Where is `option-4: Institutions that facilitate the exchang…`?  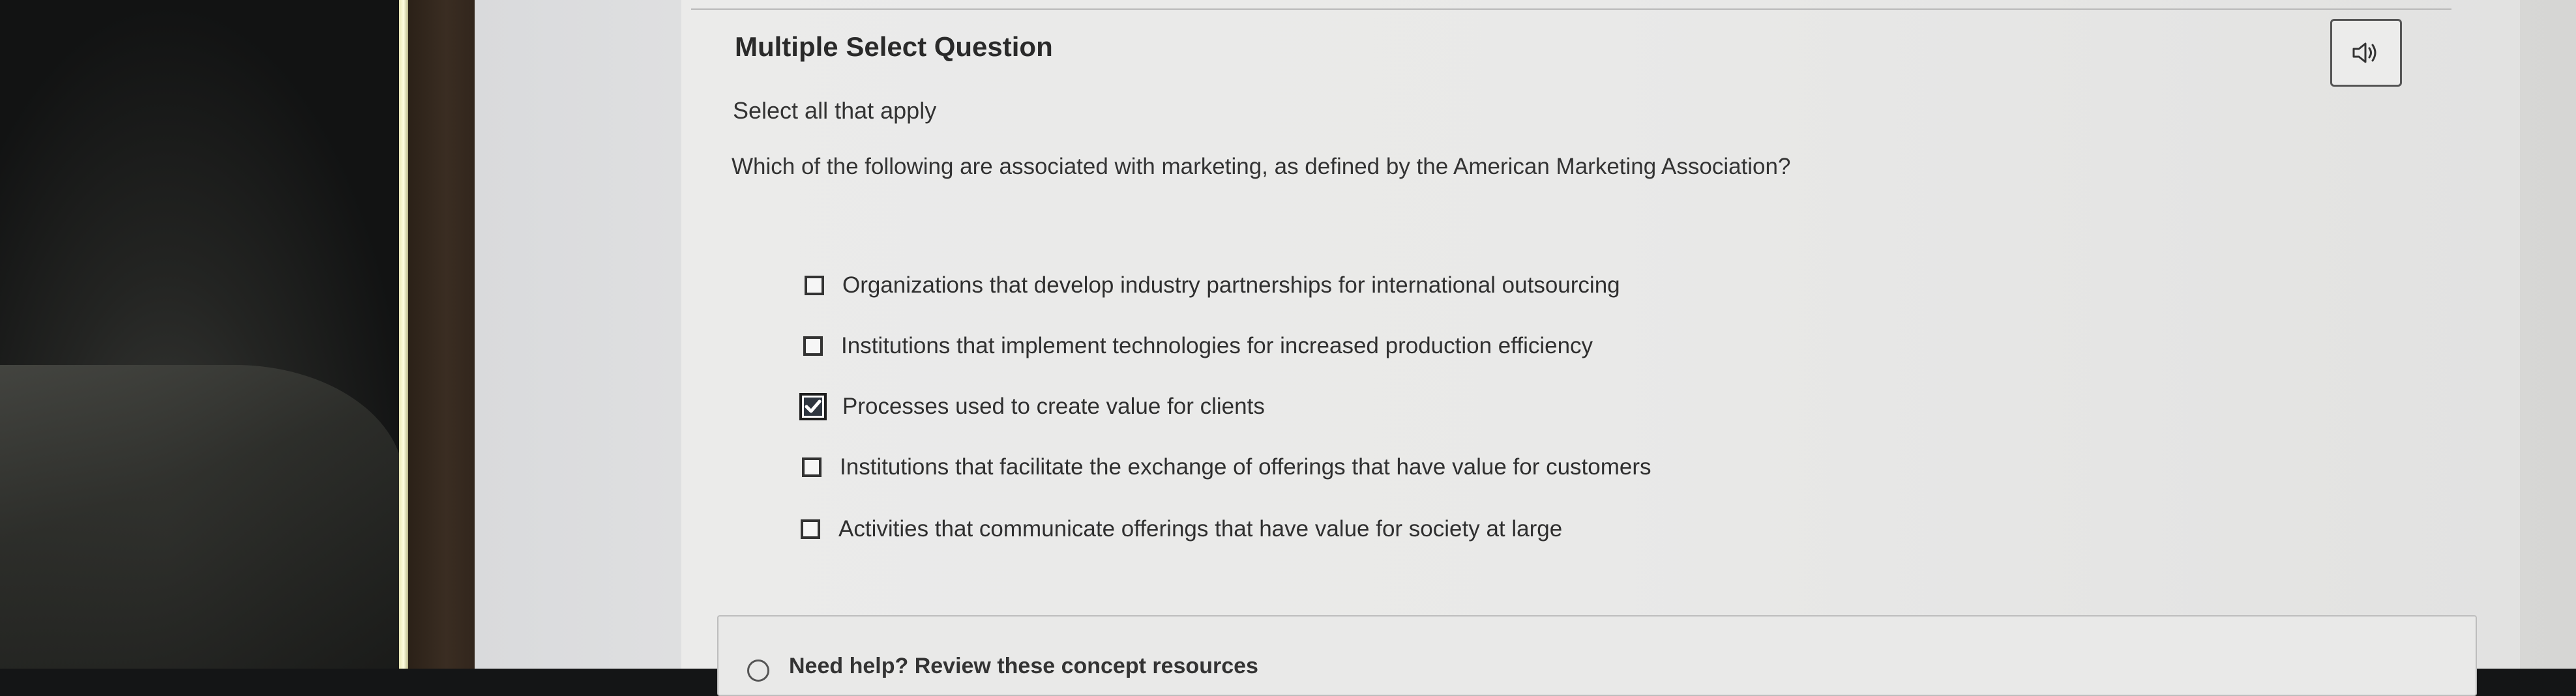 option-4: Institutions that facilitate the exchang… is located at coordinates (1226, 467).